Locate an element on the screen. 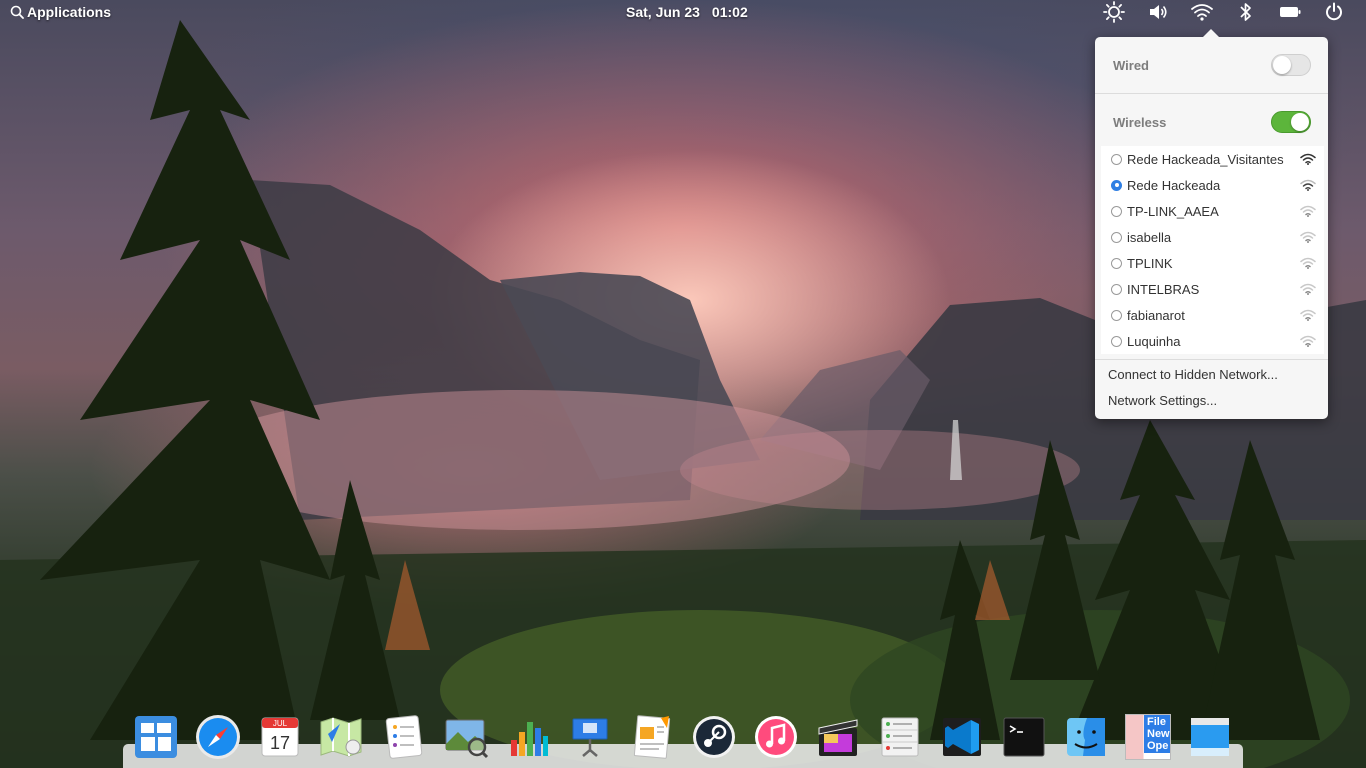 This screenshot has width=1366, height=768. window-icon is located at coordinates (1210, 737).